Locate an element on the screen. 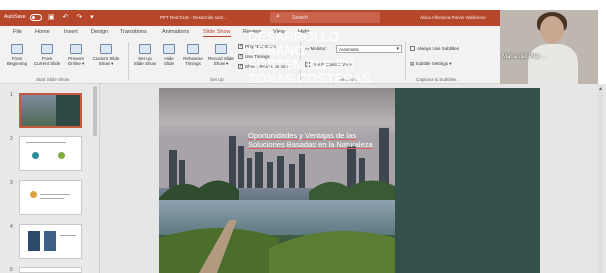 This screenshot has height=273, width=606. autosave-toggle is located at coordinates (36, 17).